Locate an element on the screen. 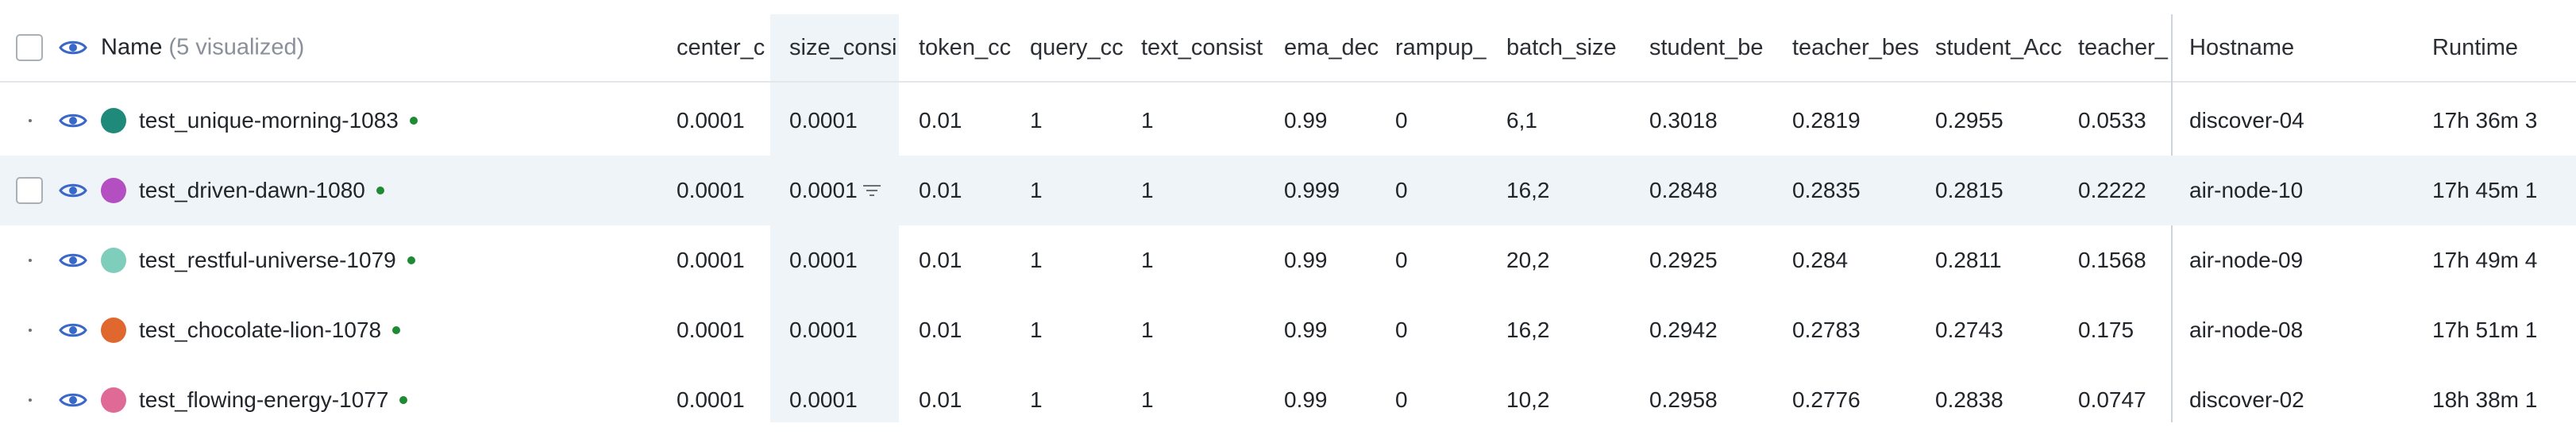 This screenshot has height=435, width=2576. filter-icon is located at coordinates (871, 190).